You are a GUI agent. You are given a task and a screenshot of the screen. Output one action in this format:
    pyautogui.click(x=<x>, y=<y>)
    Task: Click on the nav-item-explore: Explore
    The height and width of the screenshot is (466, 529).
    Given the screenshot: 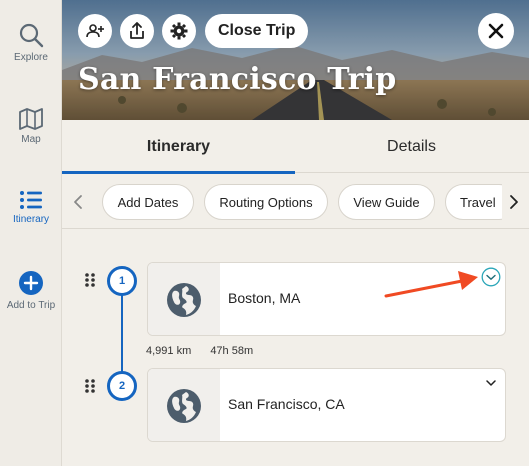 What is the action you would take?
    pyautogui.click(x=31, y=42)
    